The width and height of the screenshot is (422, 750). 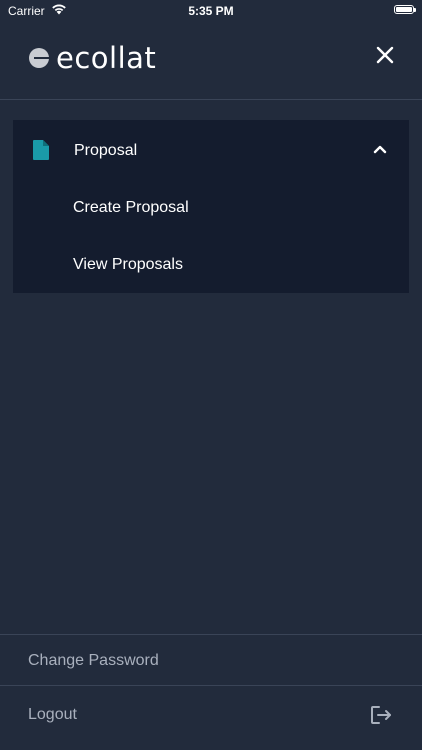 What do you see at coordinates (106, 150) in the screenshot?
I see `proposal-menu-title: Proposal` at bounding box center [106, 150].